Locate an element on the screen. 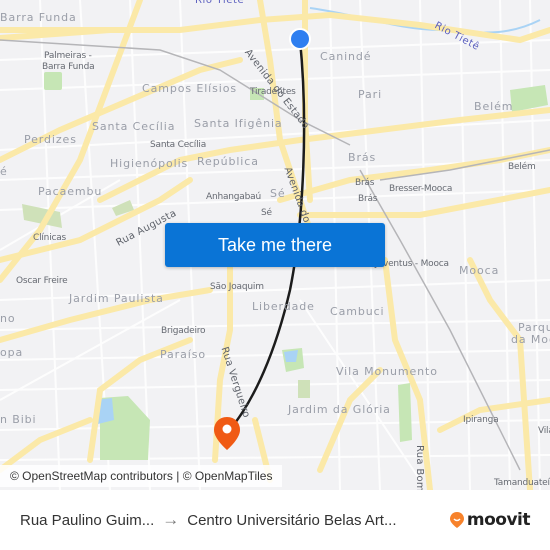 The height and width of the screenshot is (550, 550). label-left-edge-1: é is located at coordinates (4, 171).